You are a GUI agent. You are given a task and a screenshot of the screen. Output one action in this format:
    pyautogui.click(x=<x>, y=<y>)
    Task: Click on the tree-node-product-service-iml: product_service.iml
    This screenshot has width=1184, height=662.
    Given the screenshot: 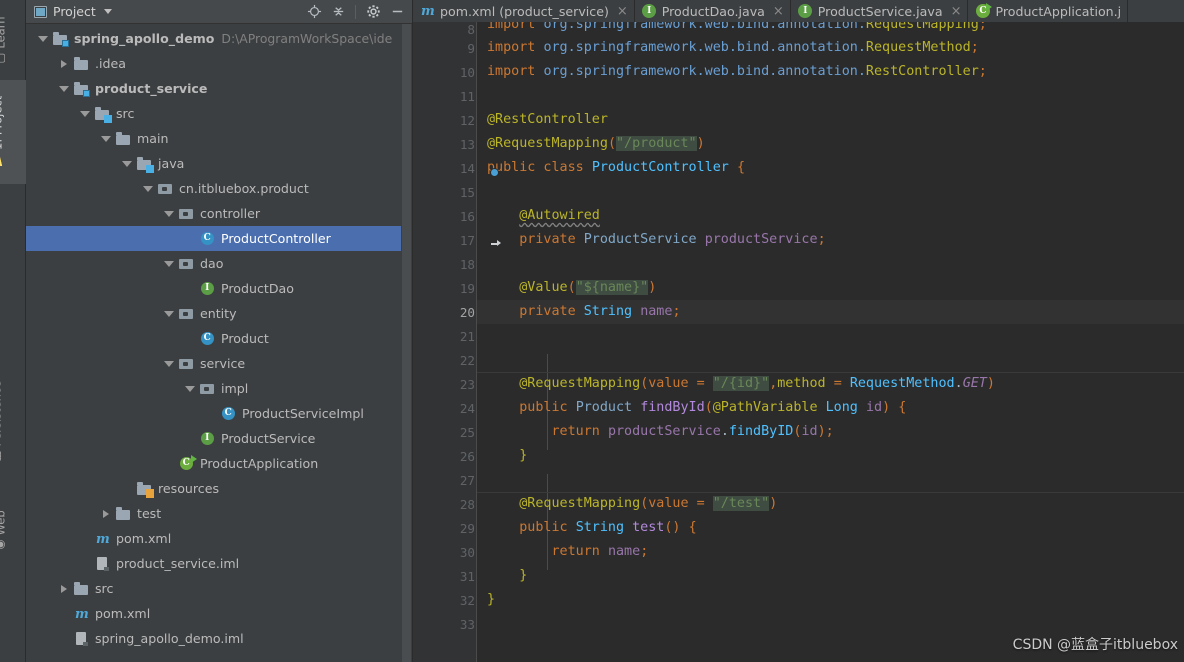 What is the action you would take?
    pyautogui.click(x=219, y=563)
    